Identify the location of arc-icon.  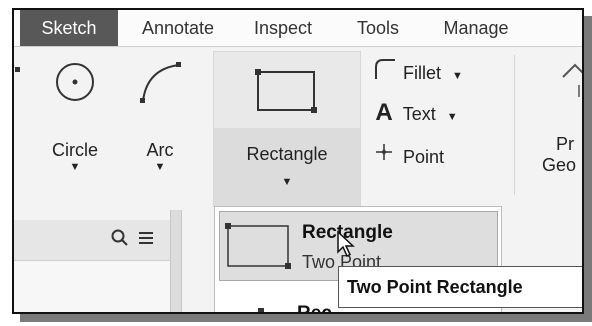
(160, 82).